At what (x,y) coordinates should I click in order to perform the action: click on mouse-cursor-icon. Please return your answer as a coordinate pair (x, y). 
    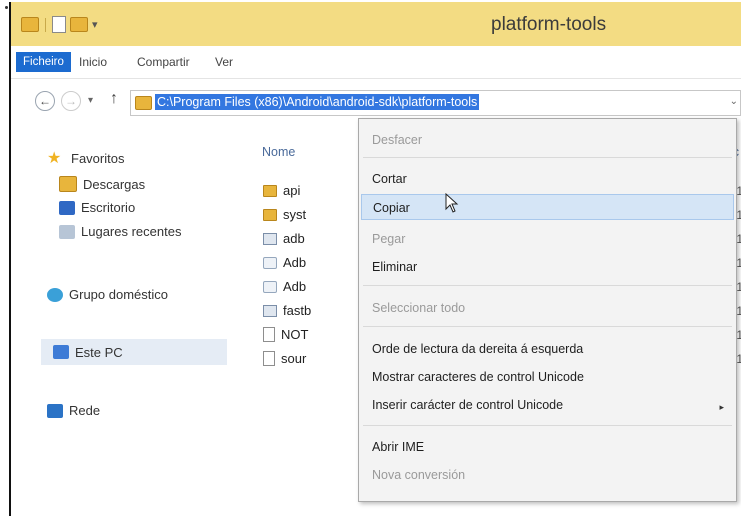
    Looking at the image, I should click on (452, 203).